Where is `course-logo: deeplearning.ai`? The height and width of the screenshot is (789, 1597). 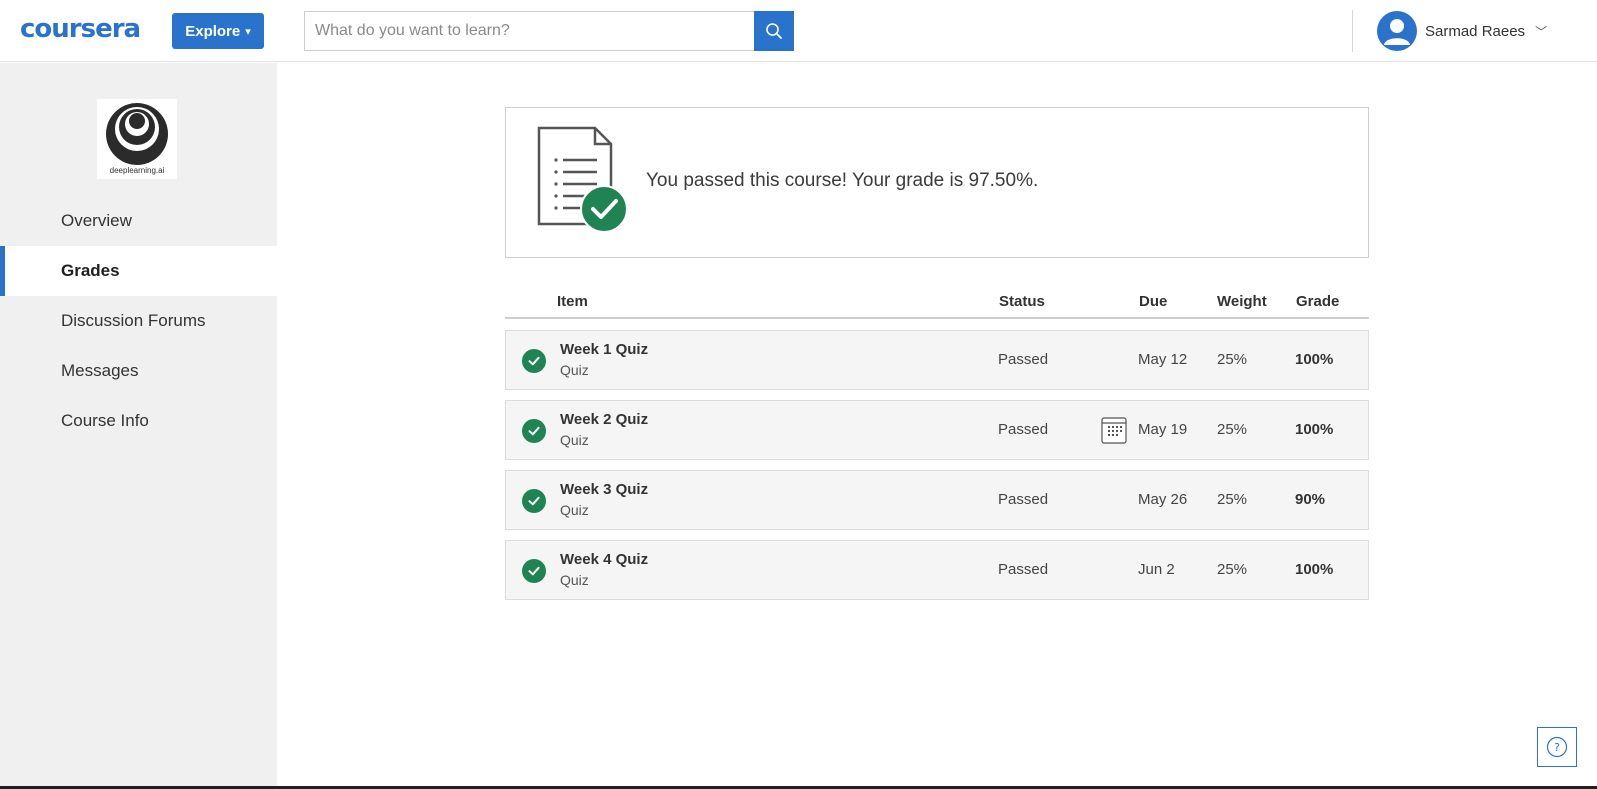
course-logo: deeplearning.ai is located at coordinates (137, 139).